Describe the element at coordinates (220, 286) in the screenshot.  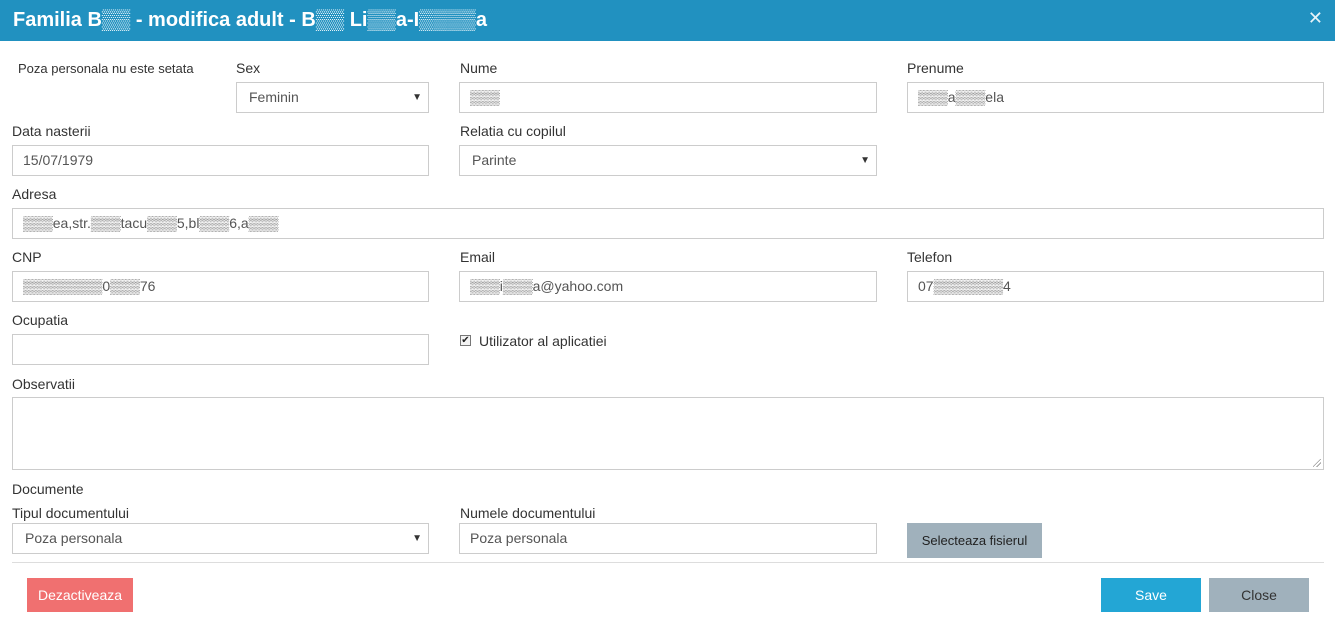
I see `cnp-input: ▒▒▒▒▒▒▒▒0▒▒▒76` at that location.